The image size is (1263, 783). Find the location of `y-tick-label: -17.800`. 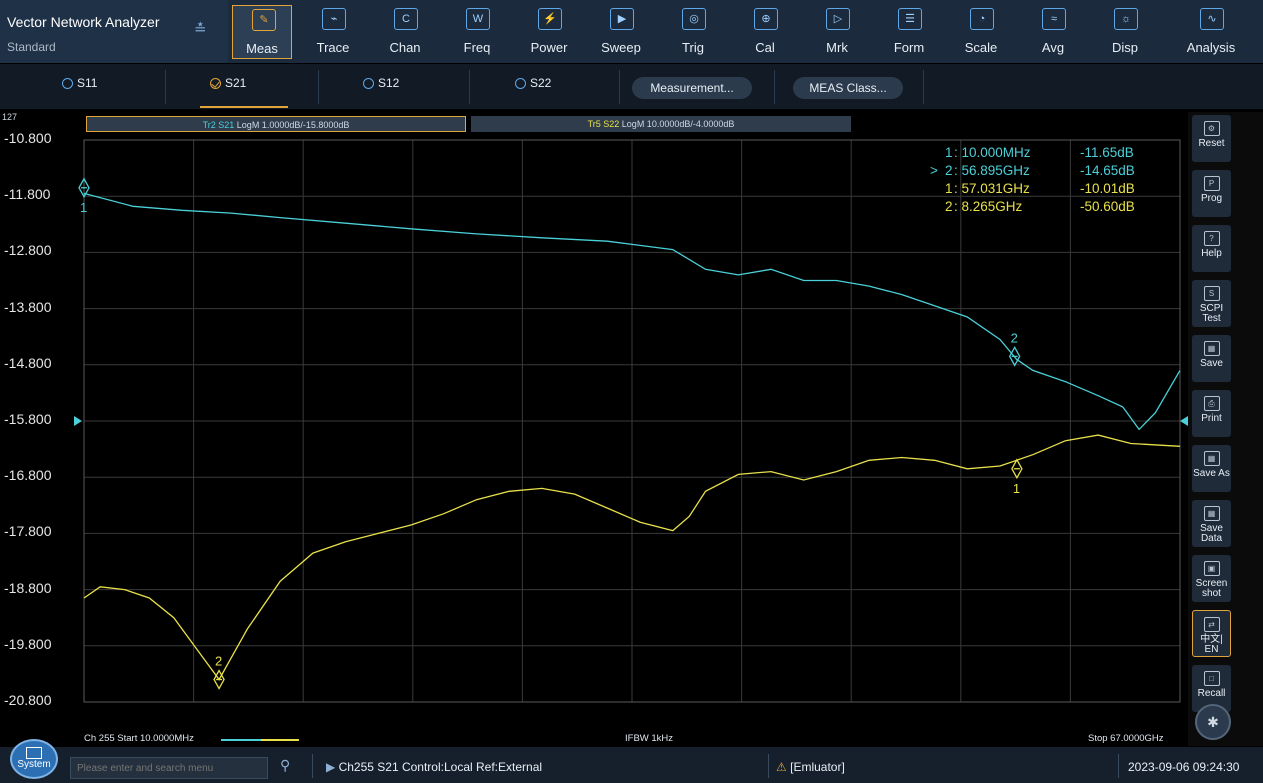

y-tick-label: -17.800 is located at coordinates (28, 531).